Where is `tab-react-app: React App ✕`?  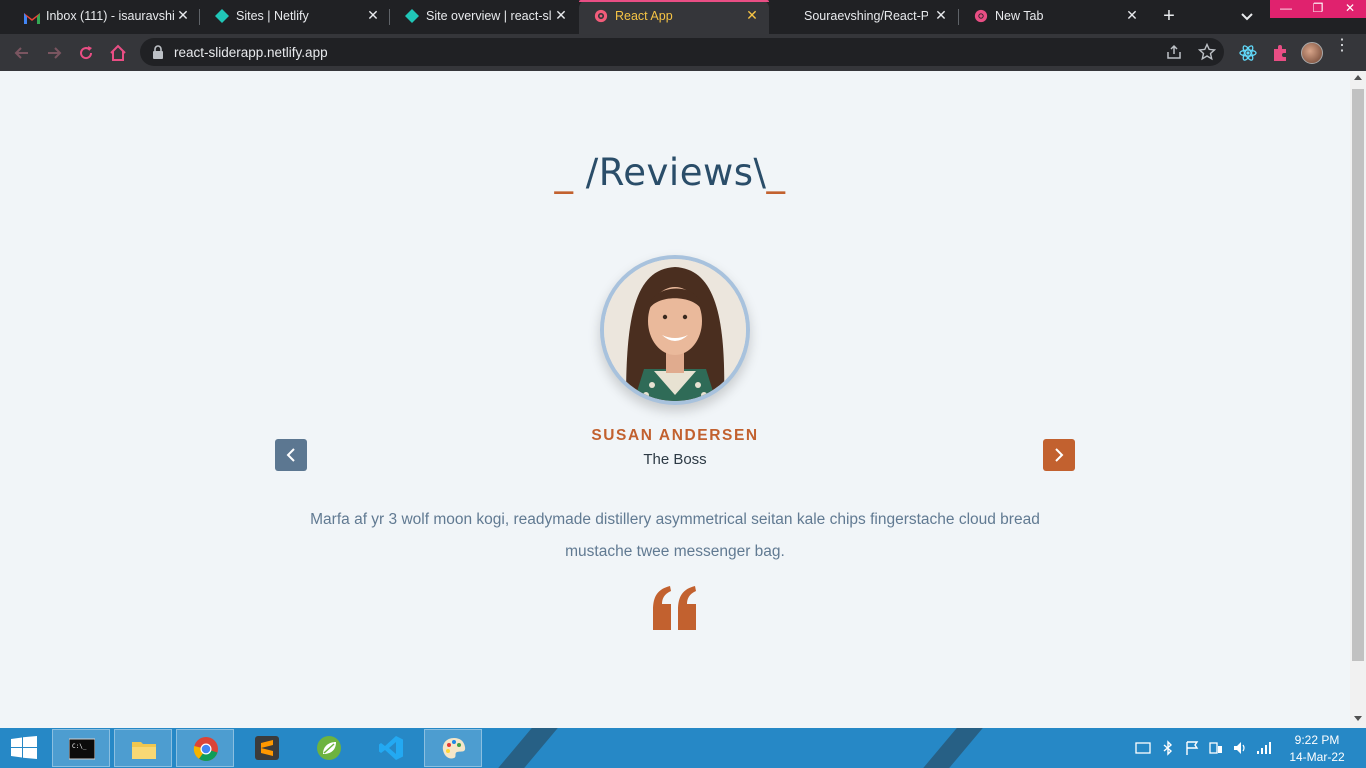
tab-react-app: React App ✕ is located at coordinates (674, 17).